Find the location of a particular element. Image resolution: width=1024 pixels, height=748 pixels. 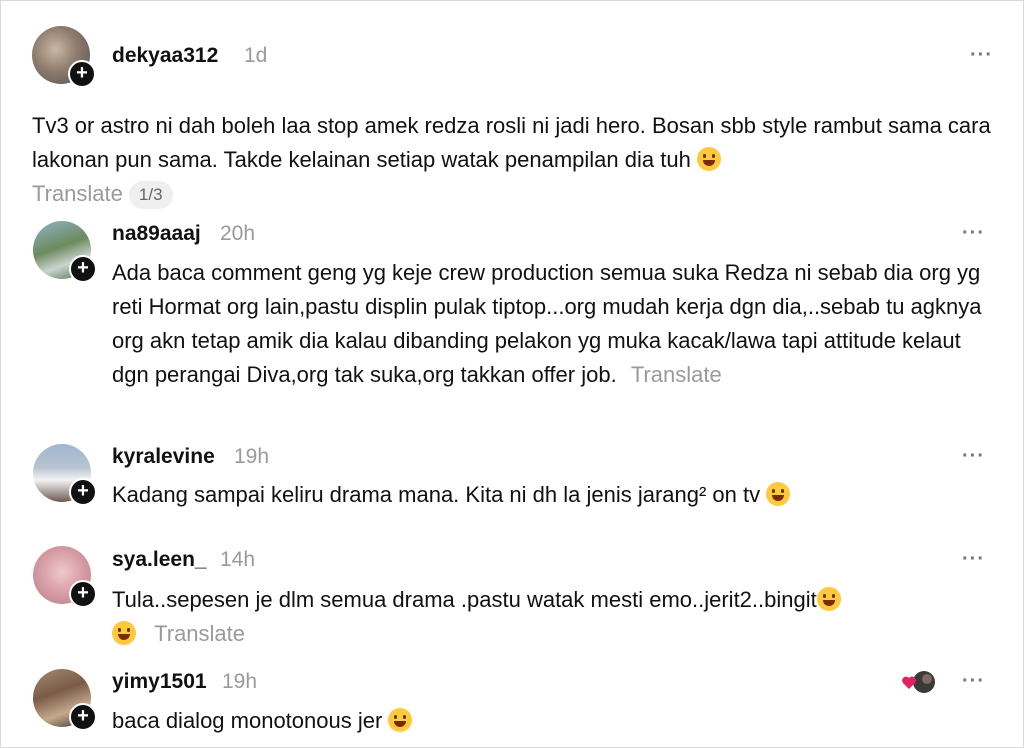

heart-reaction-icon is located at coordinates (918, 682).